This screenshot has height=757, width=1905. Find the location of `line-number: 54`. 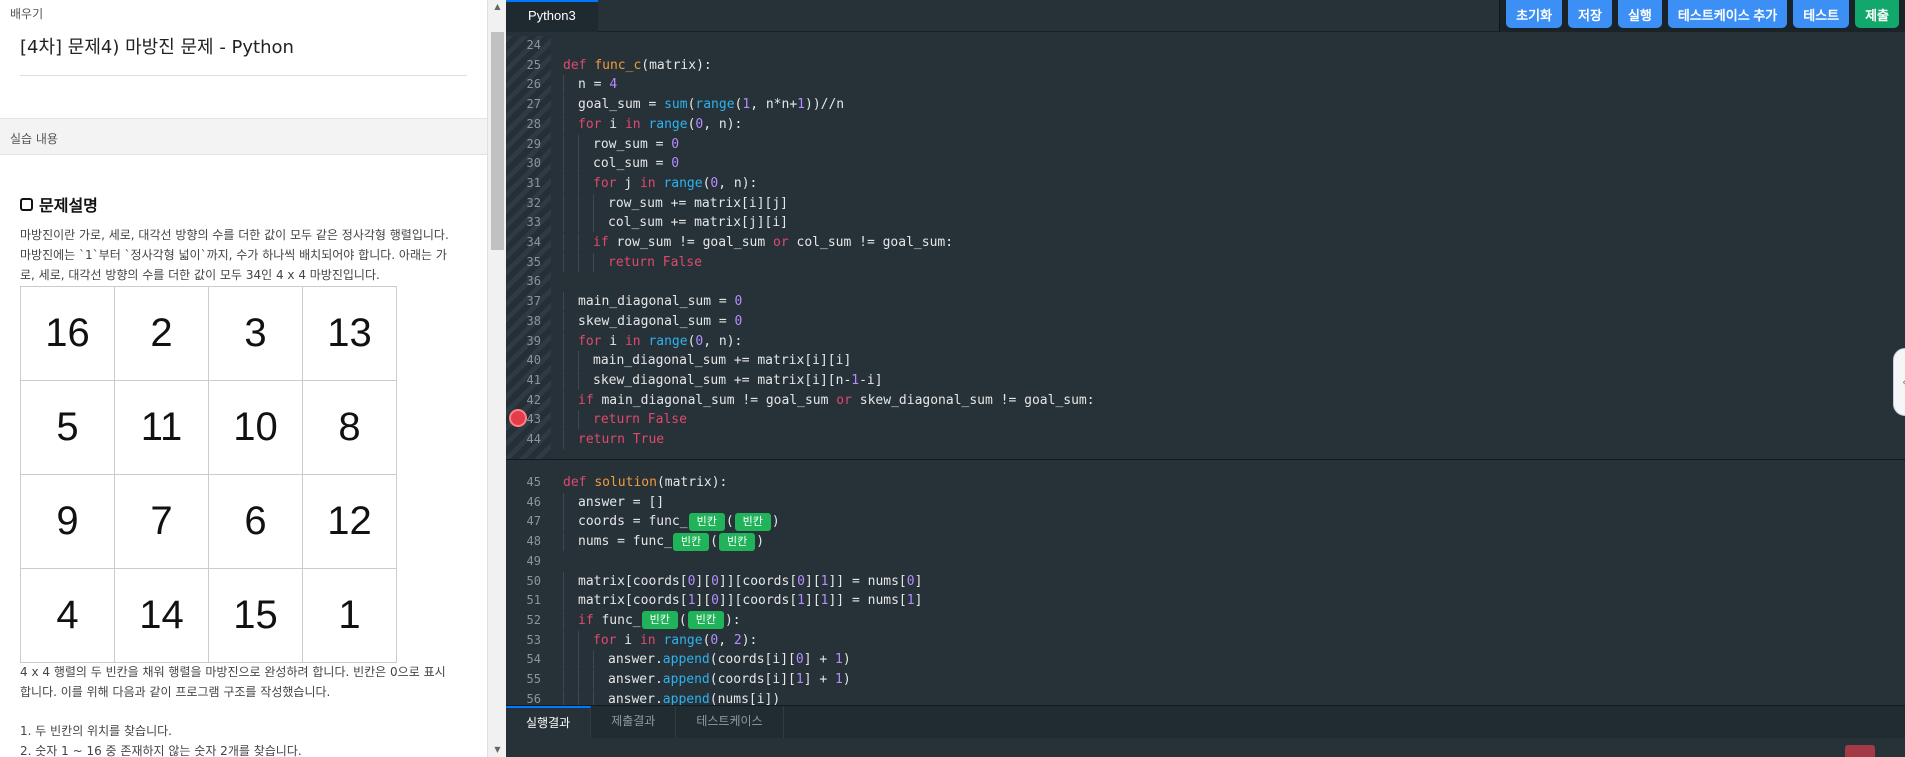

line-number: 54 is located at coordinates (533, 659).